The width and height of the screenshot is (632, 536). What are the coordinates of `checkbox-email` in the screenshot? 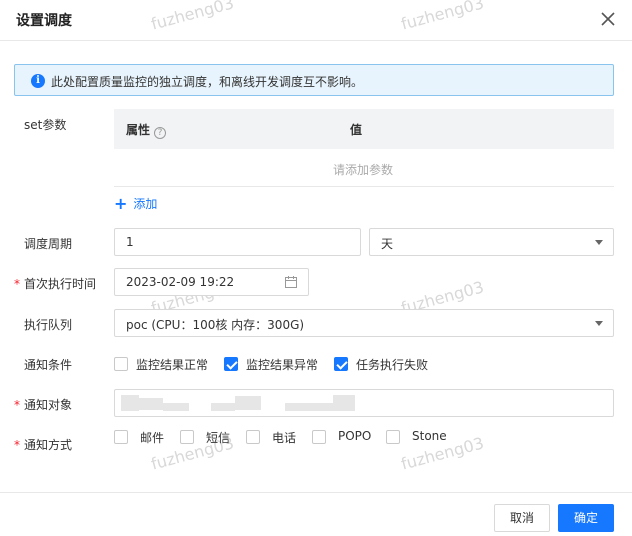 It's located at (121, 437).